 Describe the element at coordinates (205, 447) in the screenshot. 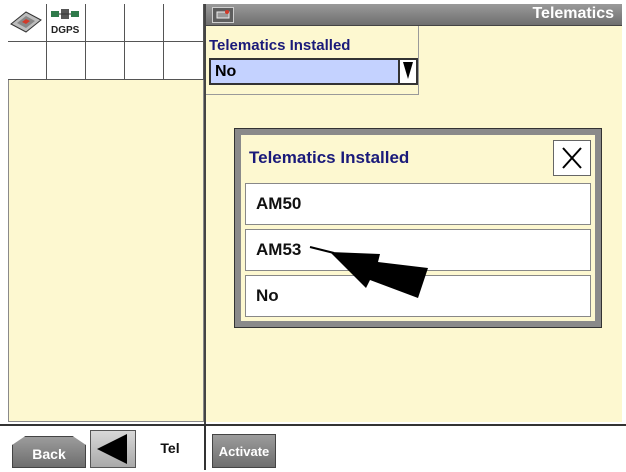

I see `tab-divider` at that location.